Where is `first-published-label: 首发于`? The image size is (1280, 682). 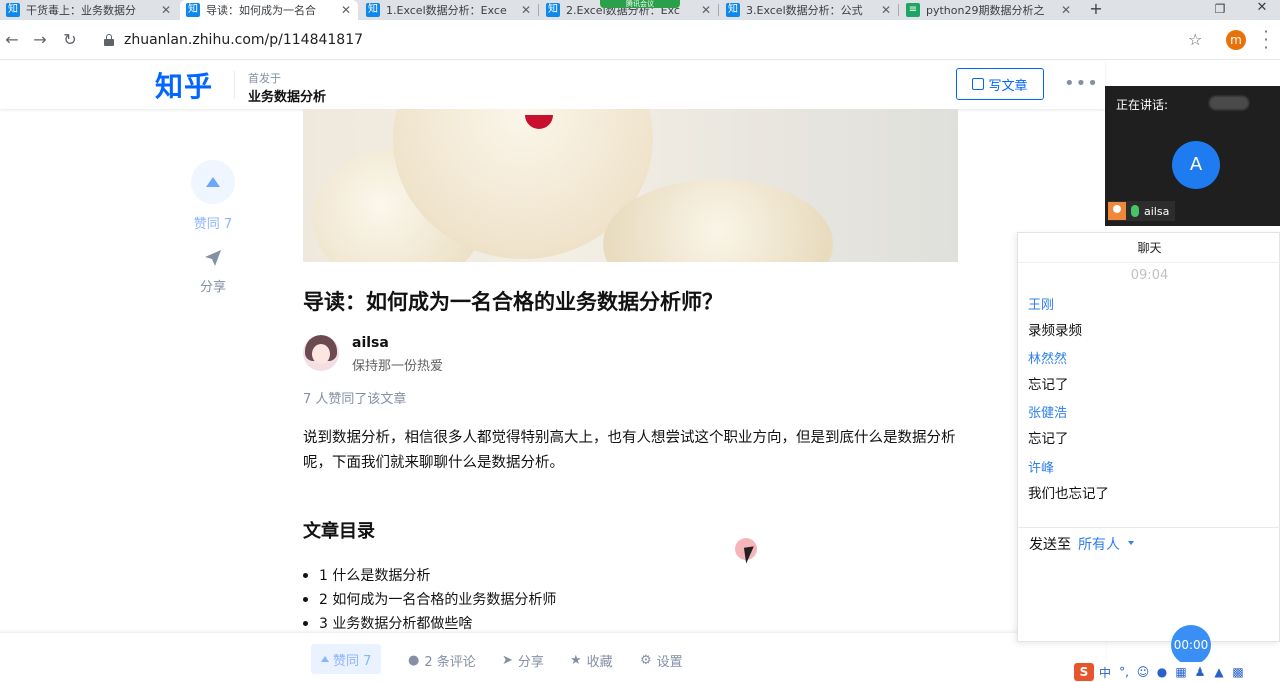 first-published-label: 首发于 is located at coordinates (264, 78).